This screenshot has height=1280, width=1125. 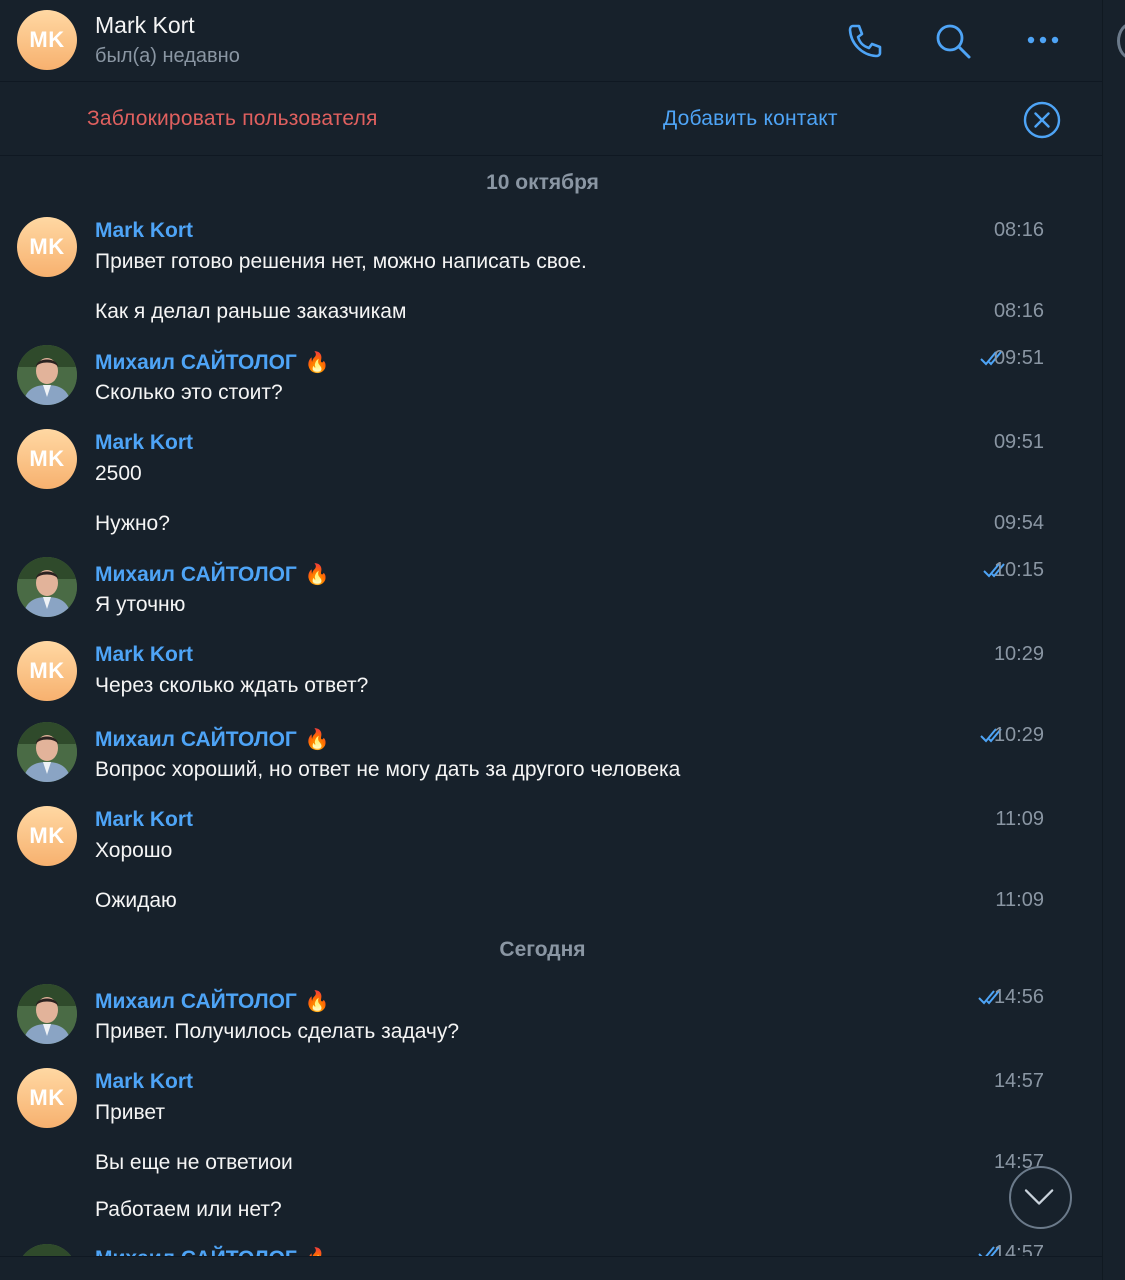 What do you see at coordinates (1018, 997) in the screenshot?
I see `message-time: 14:56` at bounding box center [1018, 997].